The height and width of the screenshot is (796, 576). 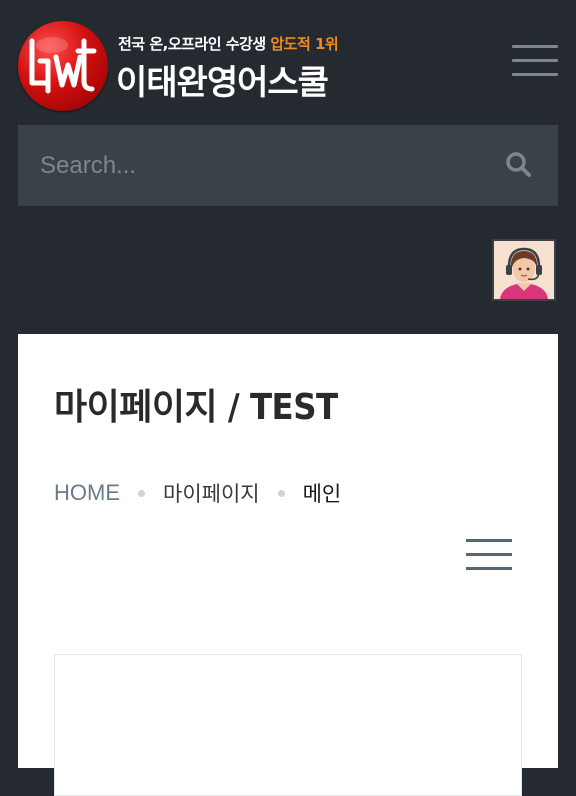 What do you see at coordinates (222, 79) in the screenshot?
I see `brand-name: 이태완영어스쿨` at bounding box center [222, 79].